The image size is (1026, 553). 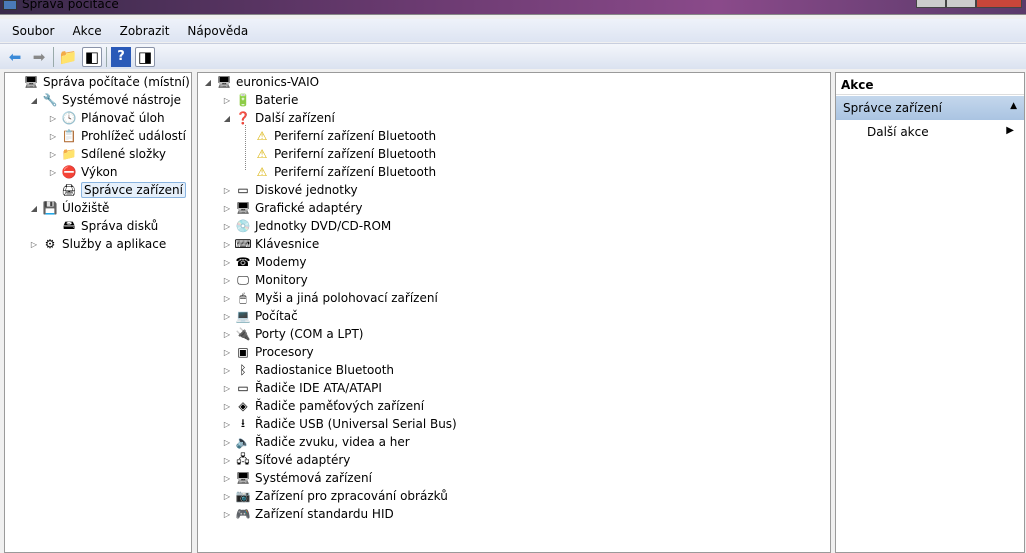 What do you see at coordinates (99, 82) in the screenshot?
I see `tree-item: 🖥 Správa počítače (místní)` at bounding box center [99, 82].